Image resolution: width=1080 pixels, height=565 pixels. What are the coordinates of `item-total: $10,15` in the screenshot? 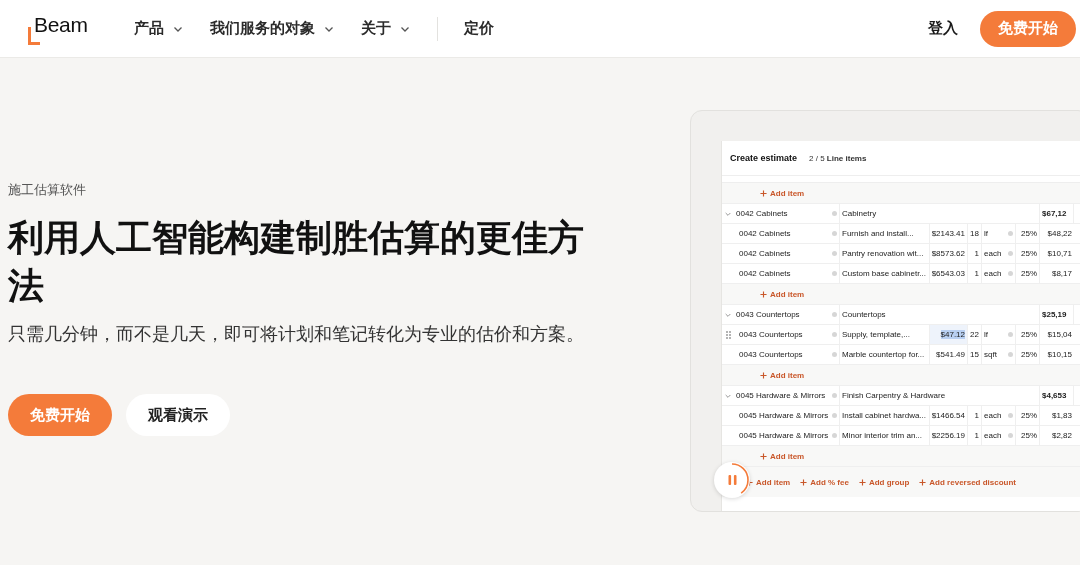 It's located at (1059, 354).